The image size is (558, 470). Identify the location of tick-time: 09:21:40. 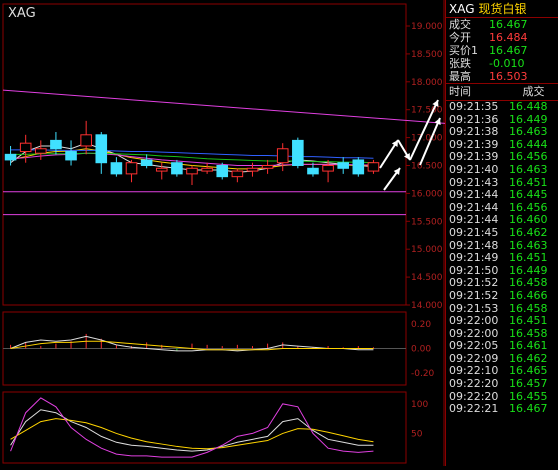
(474, 169).